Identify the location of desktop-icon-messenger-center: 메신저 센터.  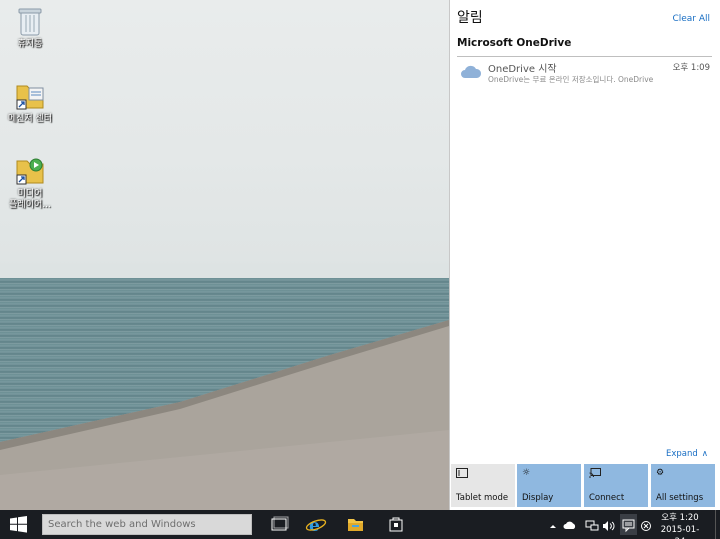
(30, 102).